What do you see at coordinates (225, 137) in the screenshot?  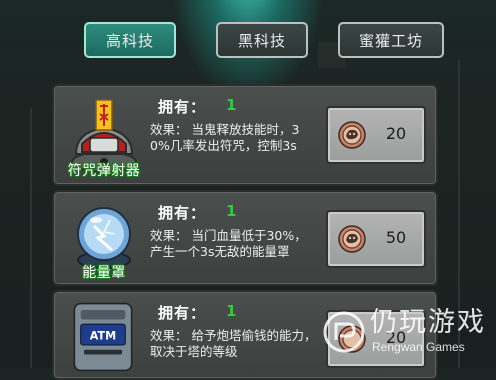 I see `effect-description: 效果： 当鬼释放技能时，30%几率发出符咒，控制3s` at bounding box center [225, 137].